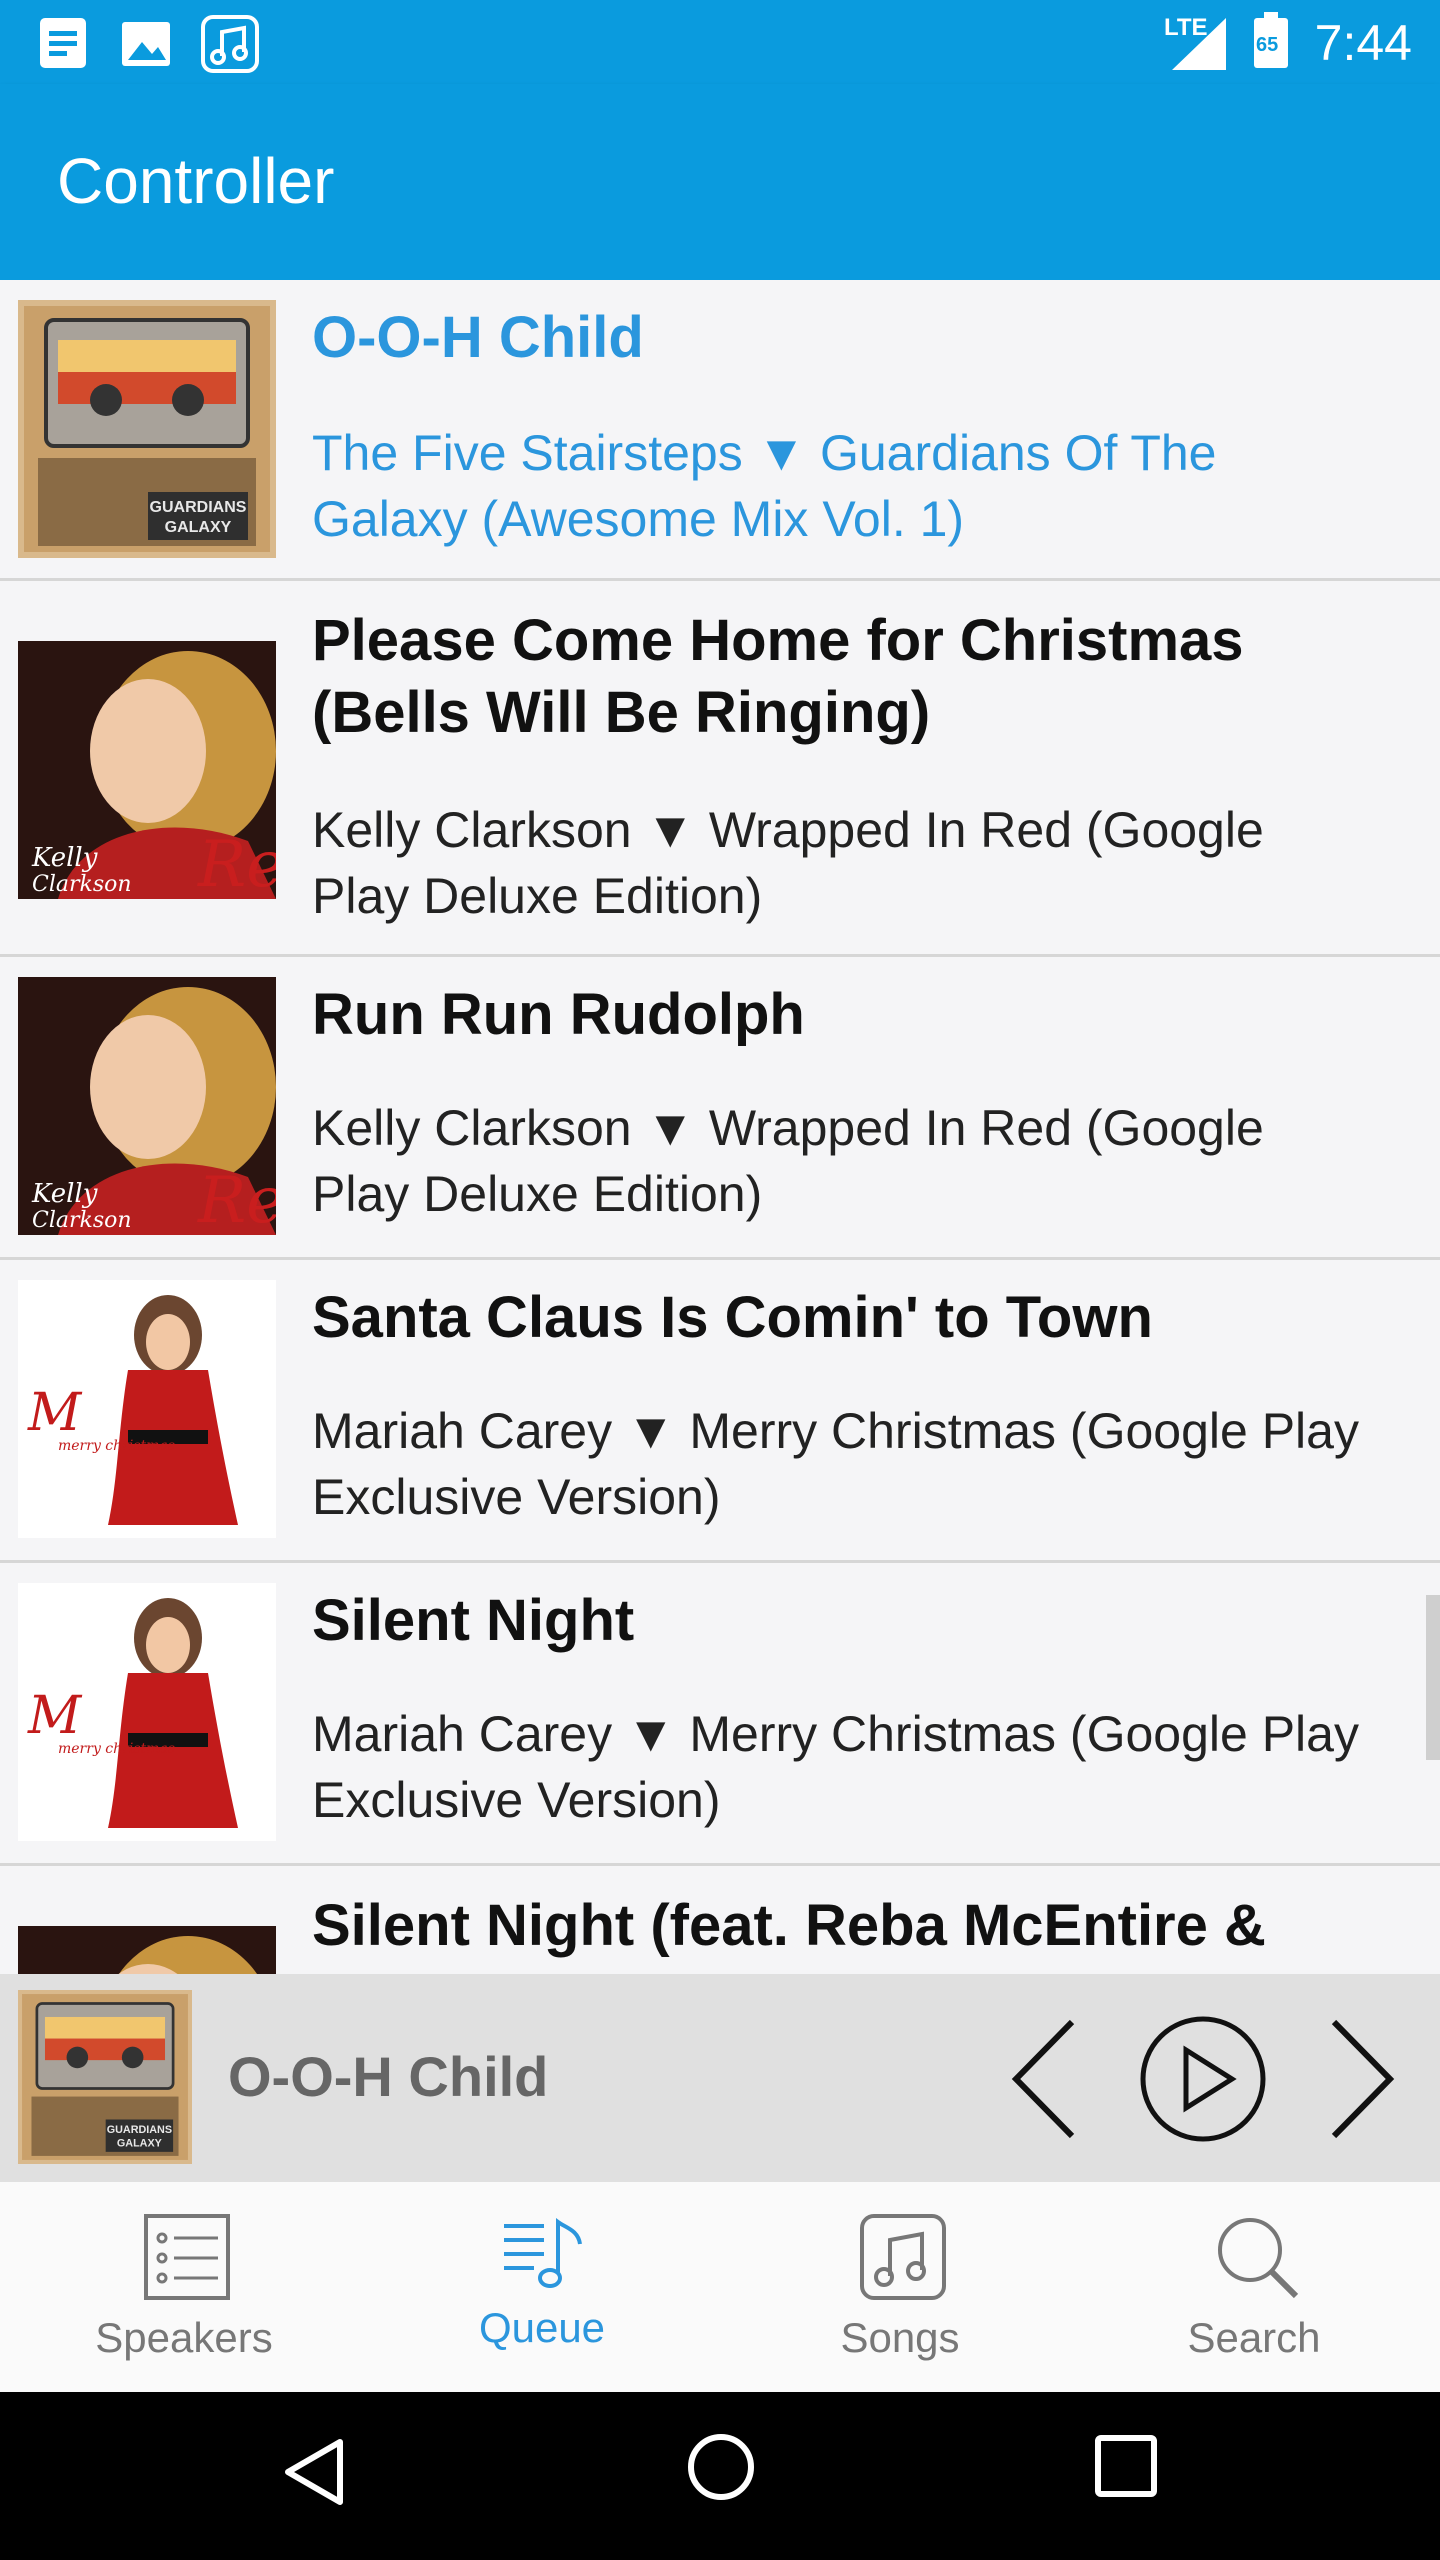 The image size is (1440, 2560). I want to click on notes-icon, so click(63, 43).